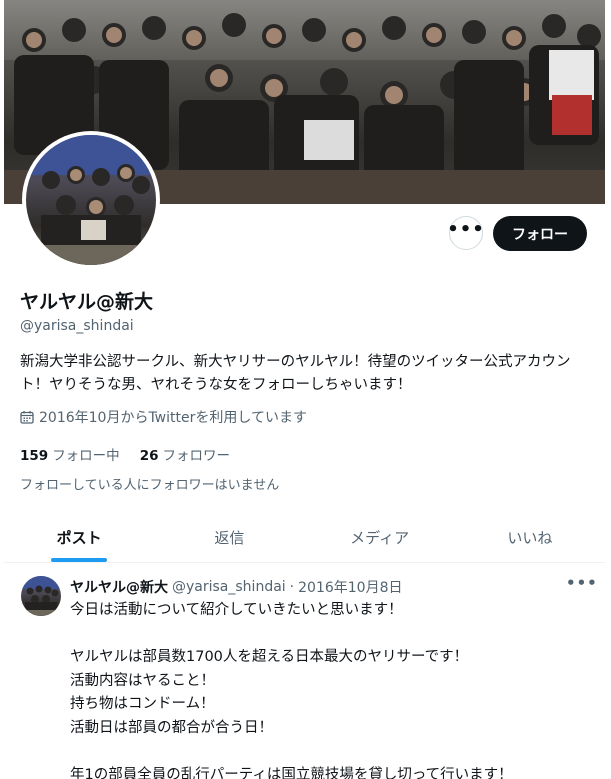 This screenshot has width=611, height=779. Describe the element at coordinates (582, 583) in the screenshot. I see `tweet-more-icon: •••` at that location.